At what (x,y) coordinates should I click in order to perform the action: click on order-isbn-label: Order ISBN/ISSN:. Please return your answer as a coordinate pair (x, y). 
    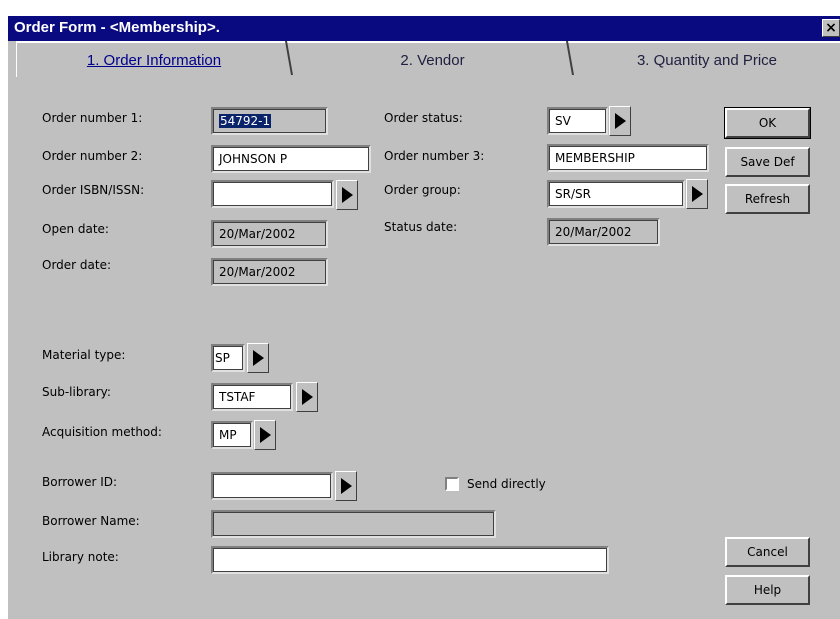
    Looking at the image, I should click on (93, 190).